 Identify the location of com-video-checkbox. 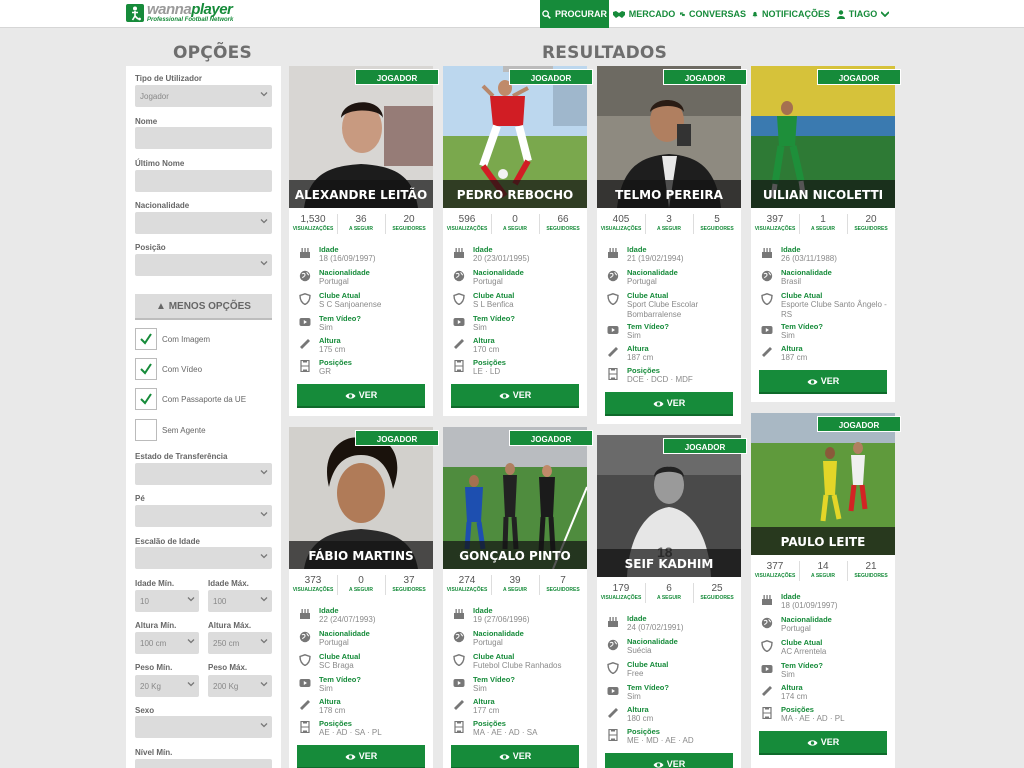
(146, 369).